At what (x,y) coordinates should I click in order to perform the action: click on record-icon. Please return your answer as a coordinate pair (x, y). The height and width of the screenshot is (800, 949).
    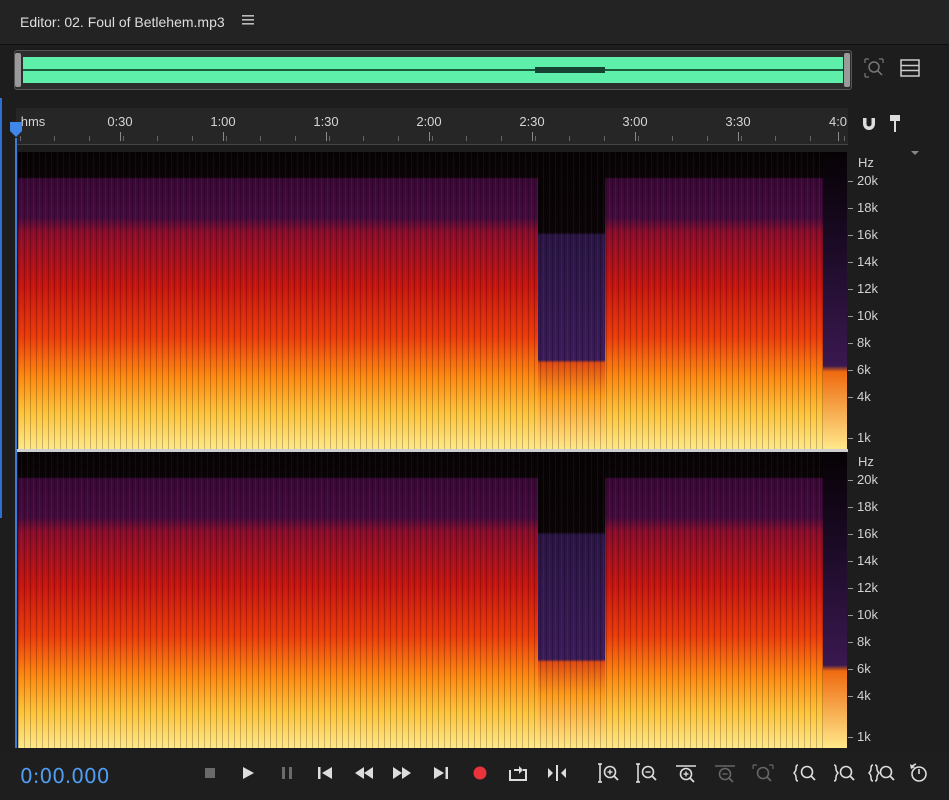
    Looking at the image, I should click on (480, 773).